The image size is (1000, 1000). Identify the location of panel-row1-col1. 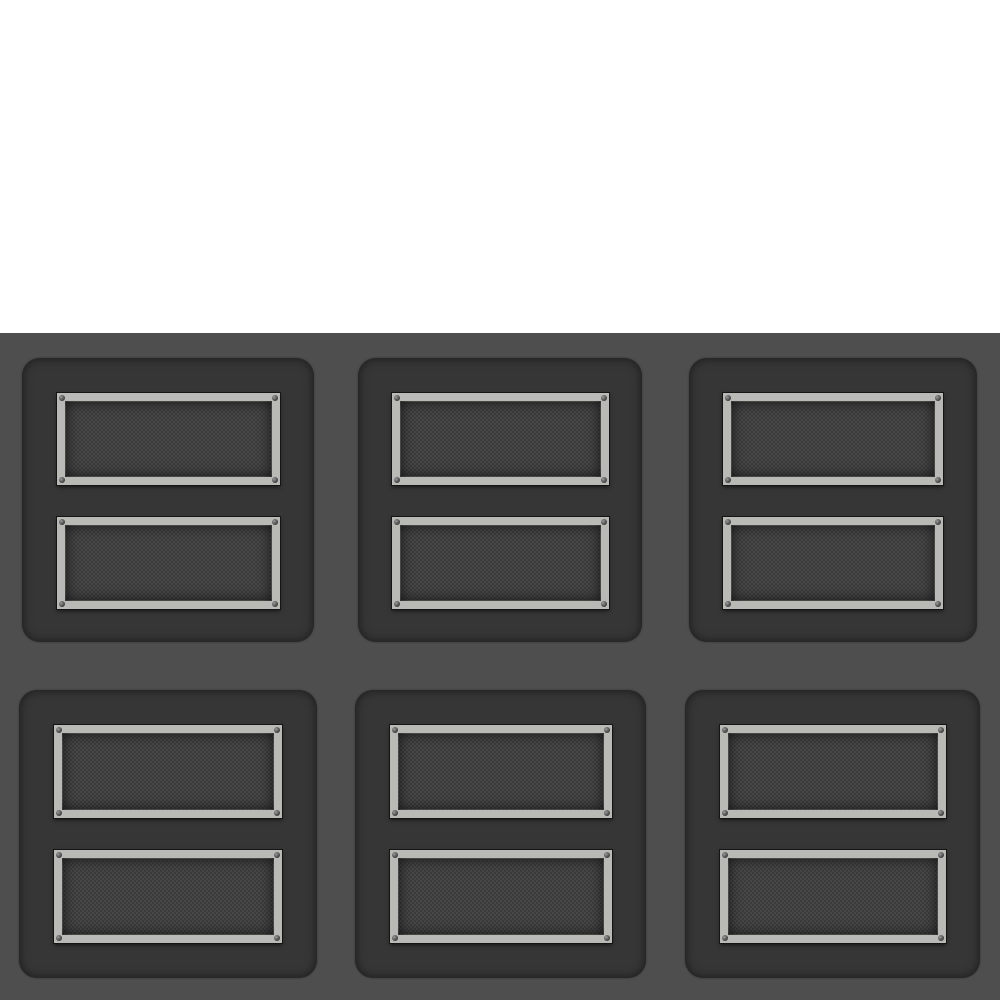
(168, 500).